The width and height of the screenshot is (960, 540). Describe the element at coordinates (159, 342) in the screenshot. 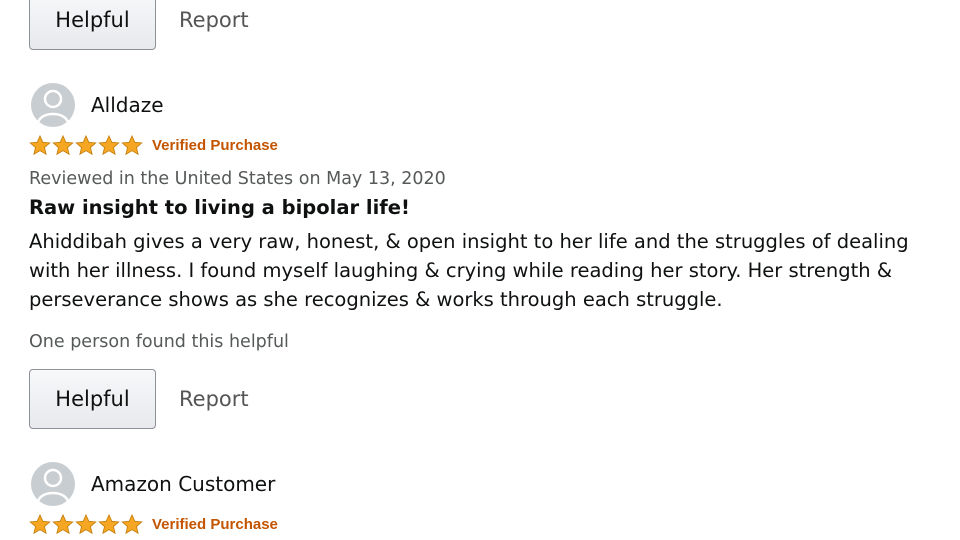

I see `helpful-count: One person found this helpful` at that location.